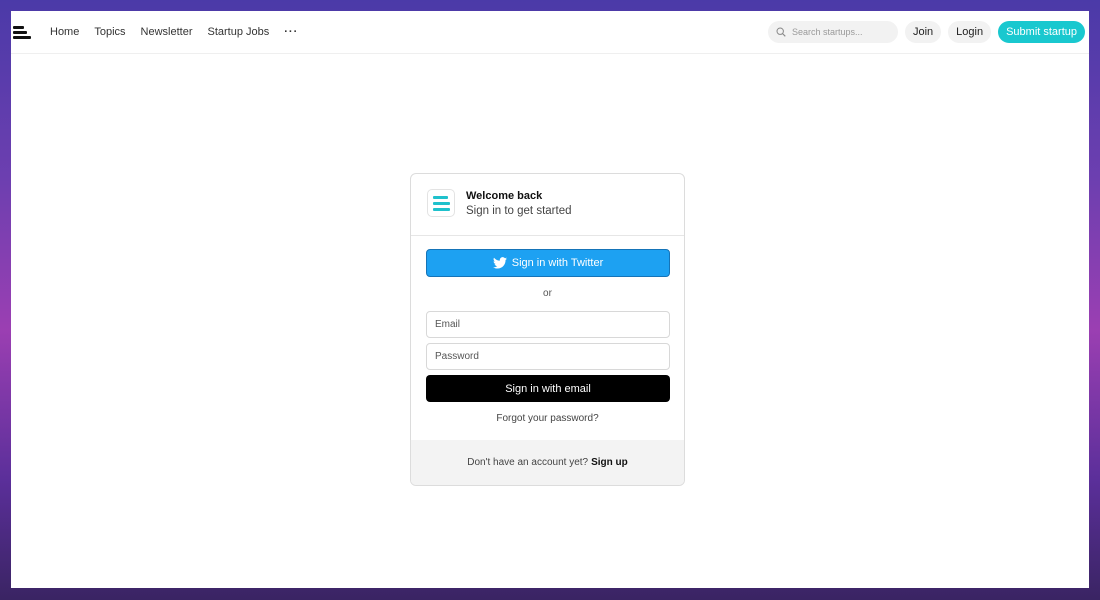  I want to click on search-box, so click(832, 32).